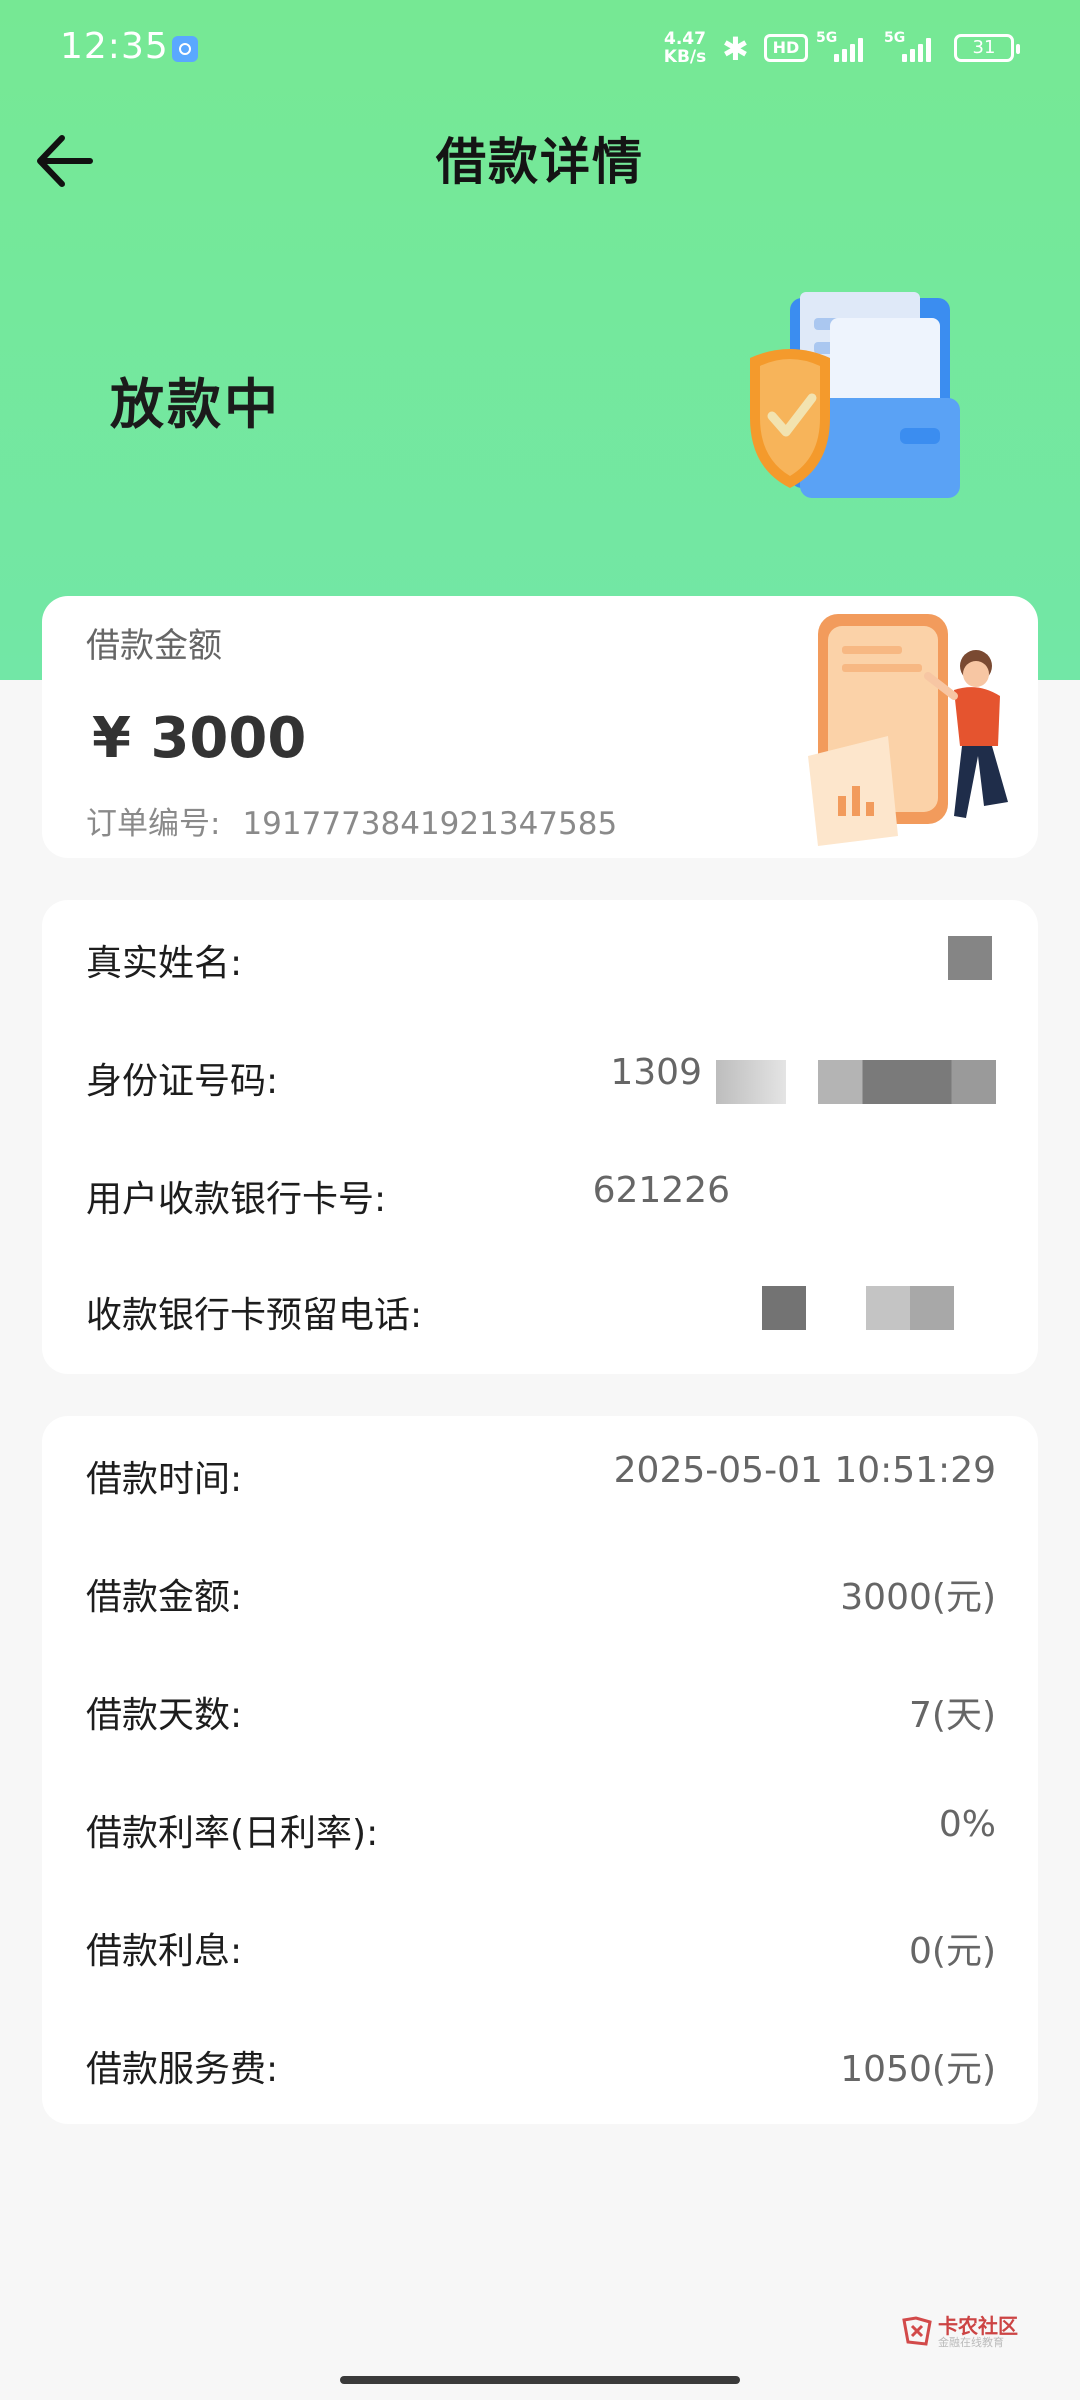 Image resolution: width=1080 pixels, height=2400 pixels. Describe the element at coordinates (661, 1190) in the screenshot. I see `bank-card-value: 621226` at that location.